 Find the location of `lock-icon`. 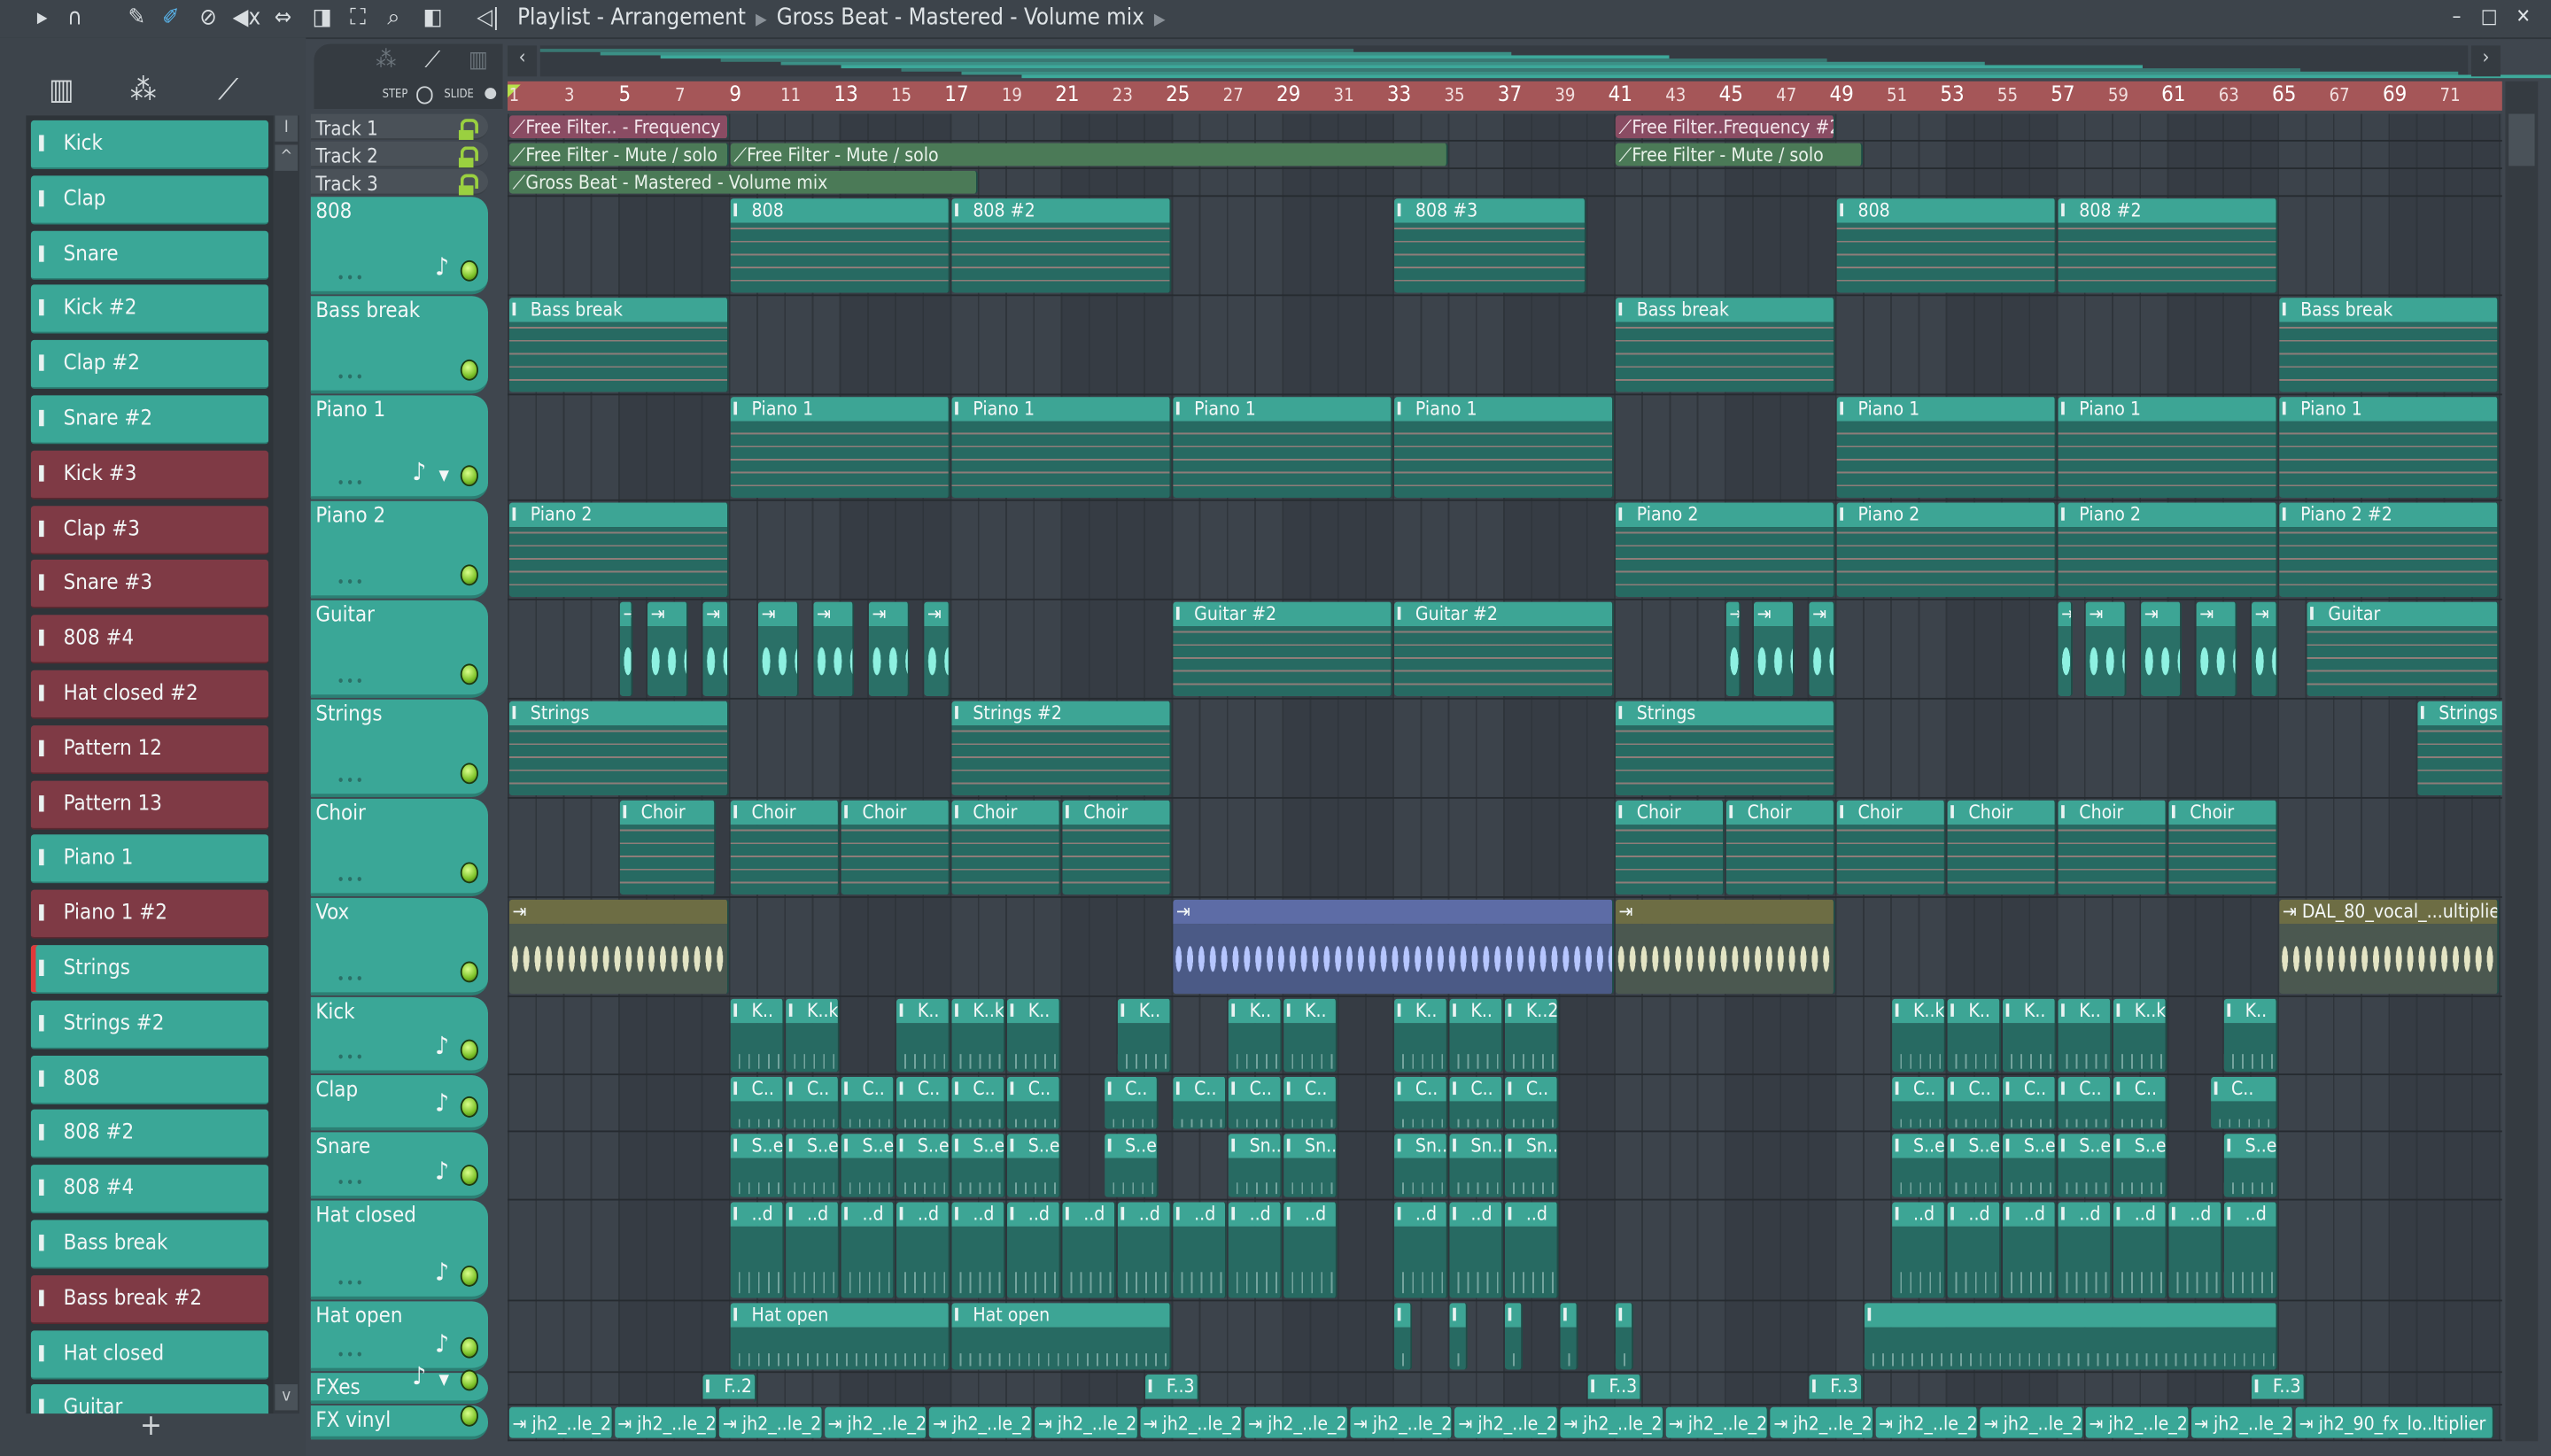

lock-icon is located at coordinates (468, 185).